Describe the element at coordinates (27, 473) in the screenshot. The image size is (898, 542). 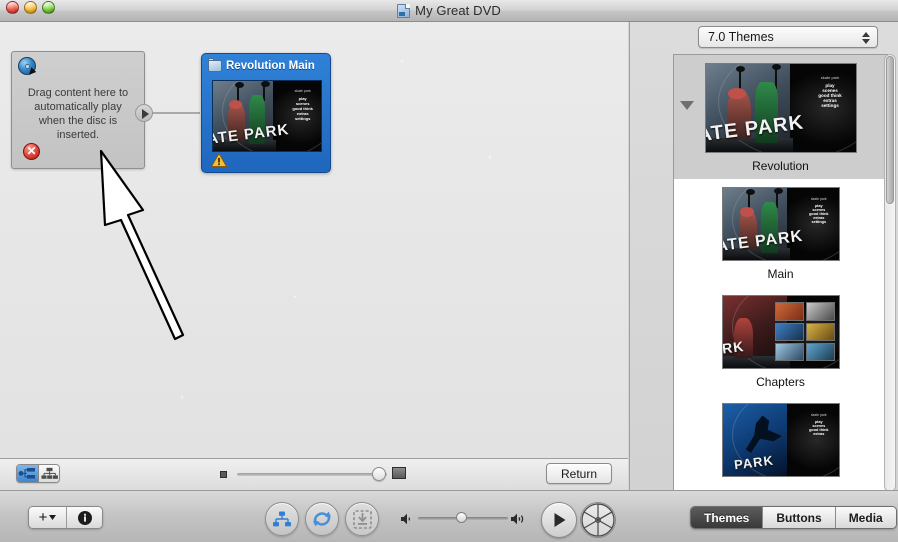
I see `flow-view-icon` at that location.